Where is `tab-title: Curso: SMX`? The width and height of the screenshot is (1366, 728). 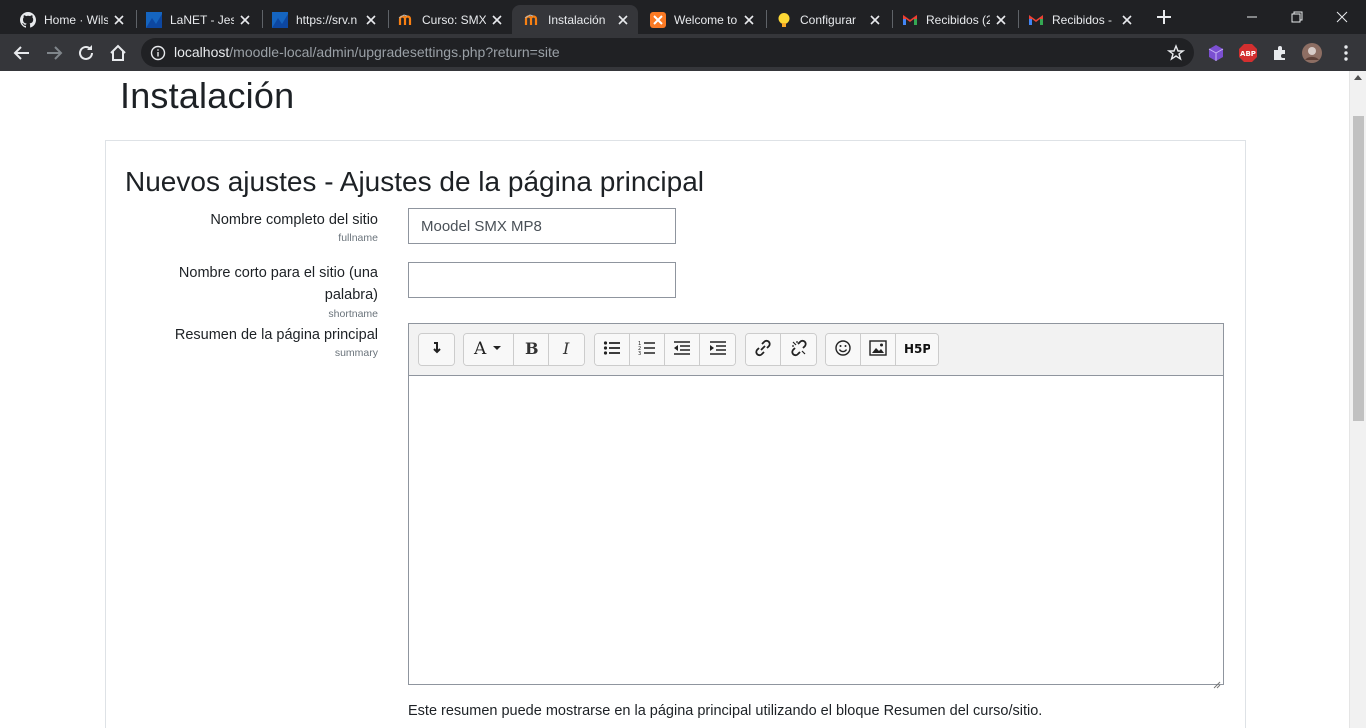 tab-title: Curso: SMX is located at coordinates (454, 19).